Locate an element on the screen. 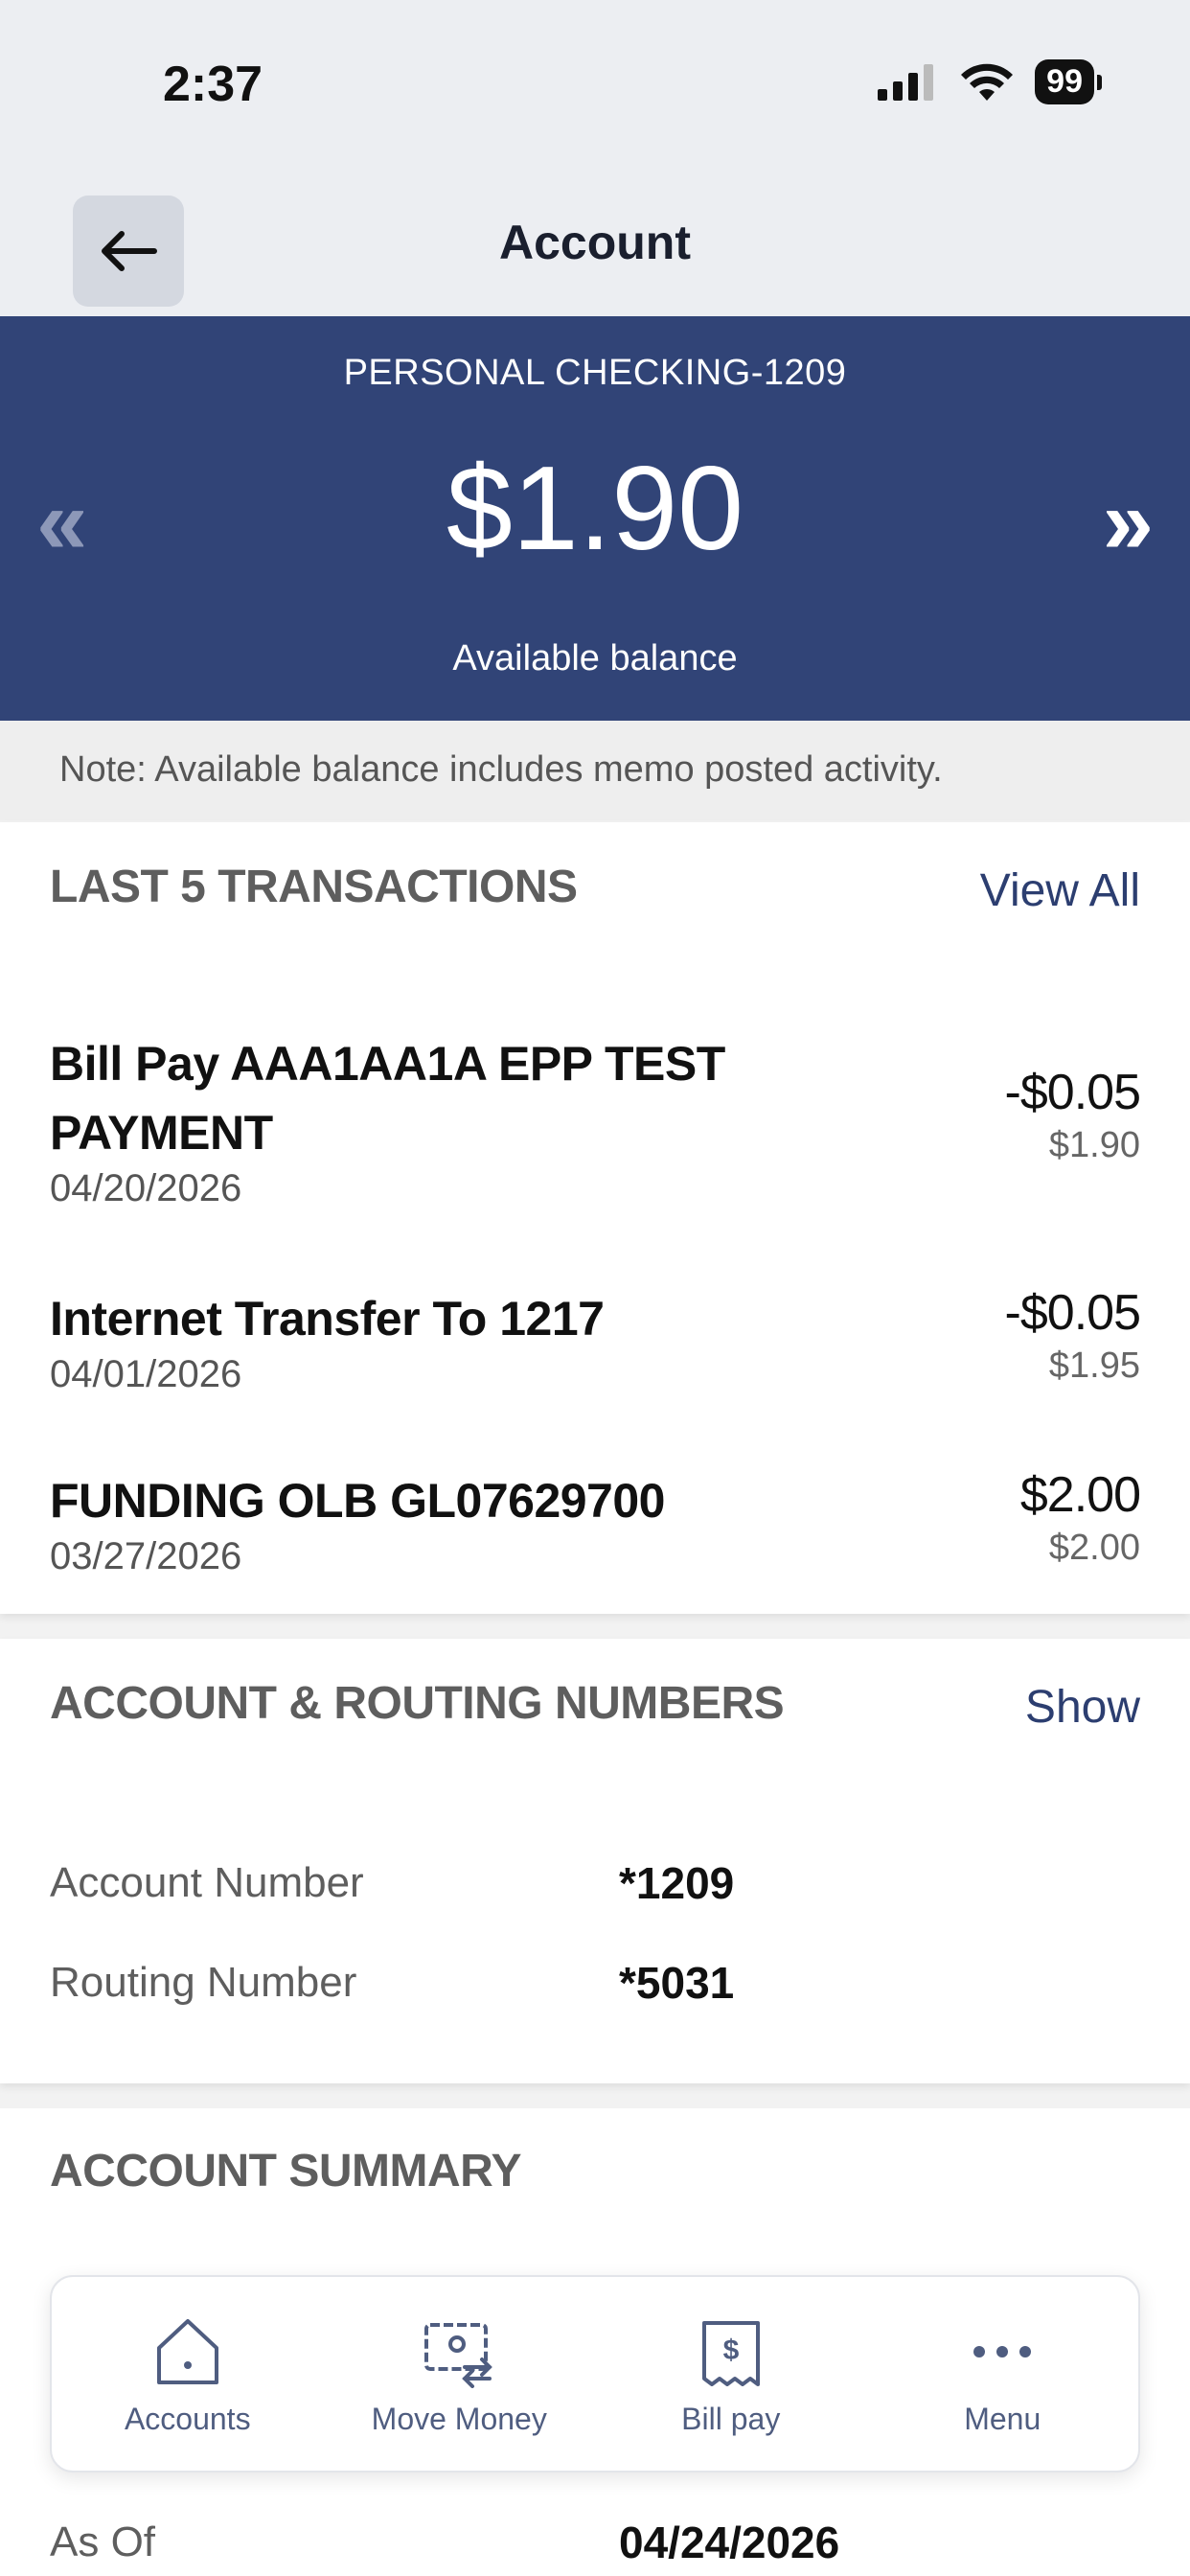  transaction-amount: $2.00 is located at coordinates (1080, 1495).